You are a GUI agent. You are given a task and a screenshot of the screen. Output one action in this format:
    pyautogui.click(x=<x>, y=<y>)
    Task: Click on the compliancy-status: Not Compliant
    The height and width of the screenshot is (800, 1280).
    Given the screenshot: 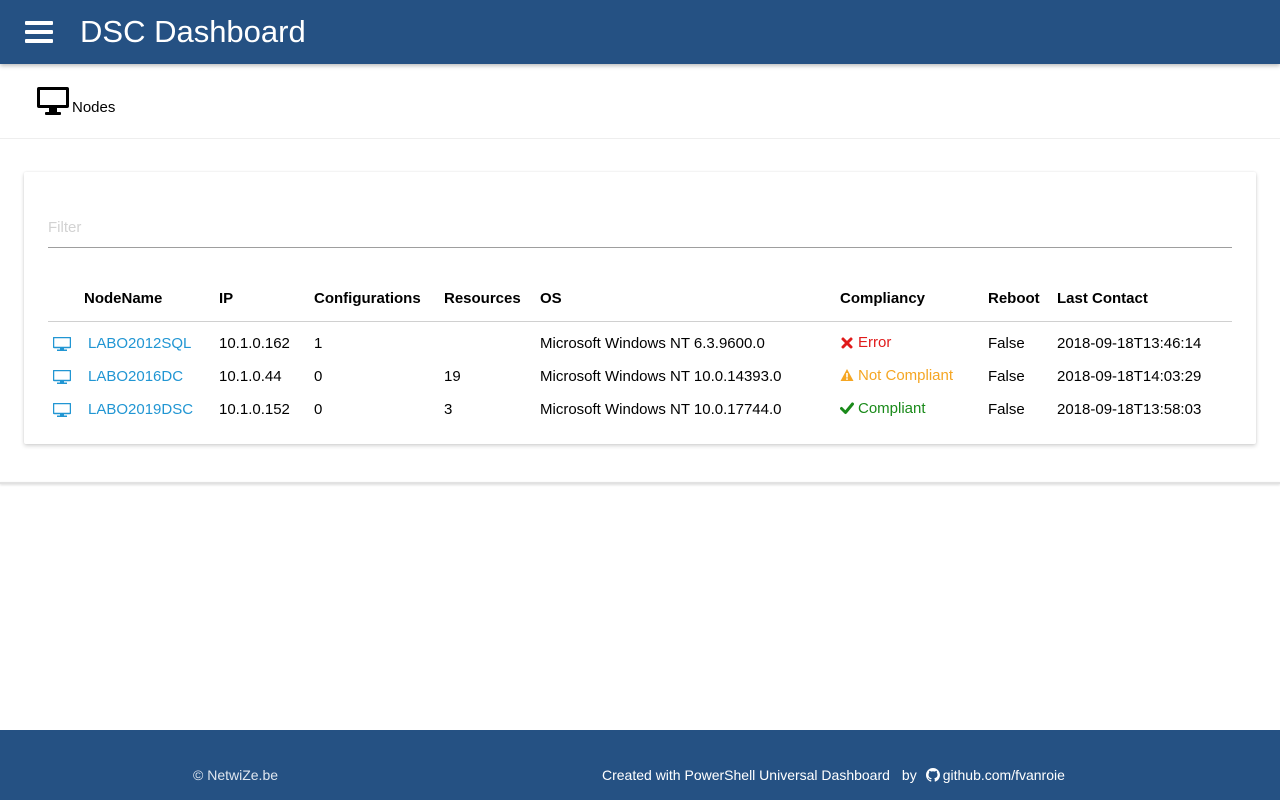 What is the action you would take?
    pyautogui.click(x=896, y=375)
    